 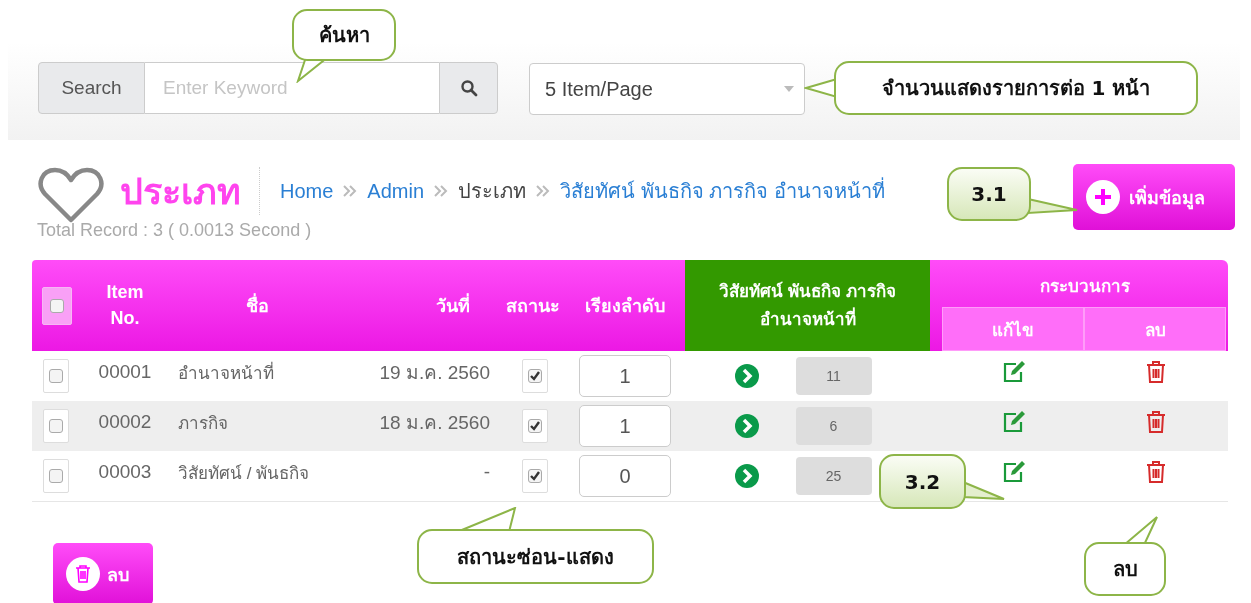 I want to click on table-cell-text: วิสัยทัศน์ / พันธกิจ, so click(x=244, y=473).